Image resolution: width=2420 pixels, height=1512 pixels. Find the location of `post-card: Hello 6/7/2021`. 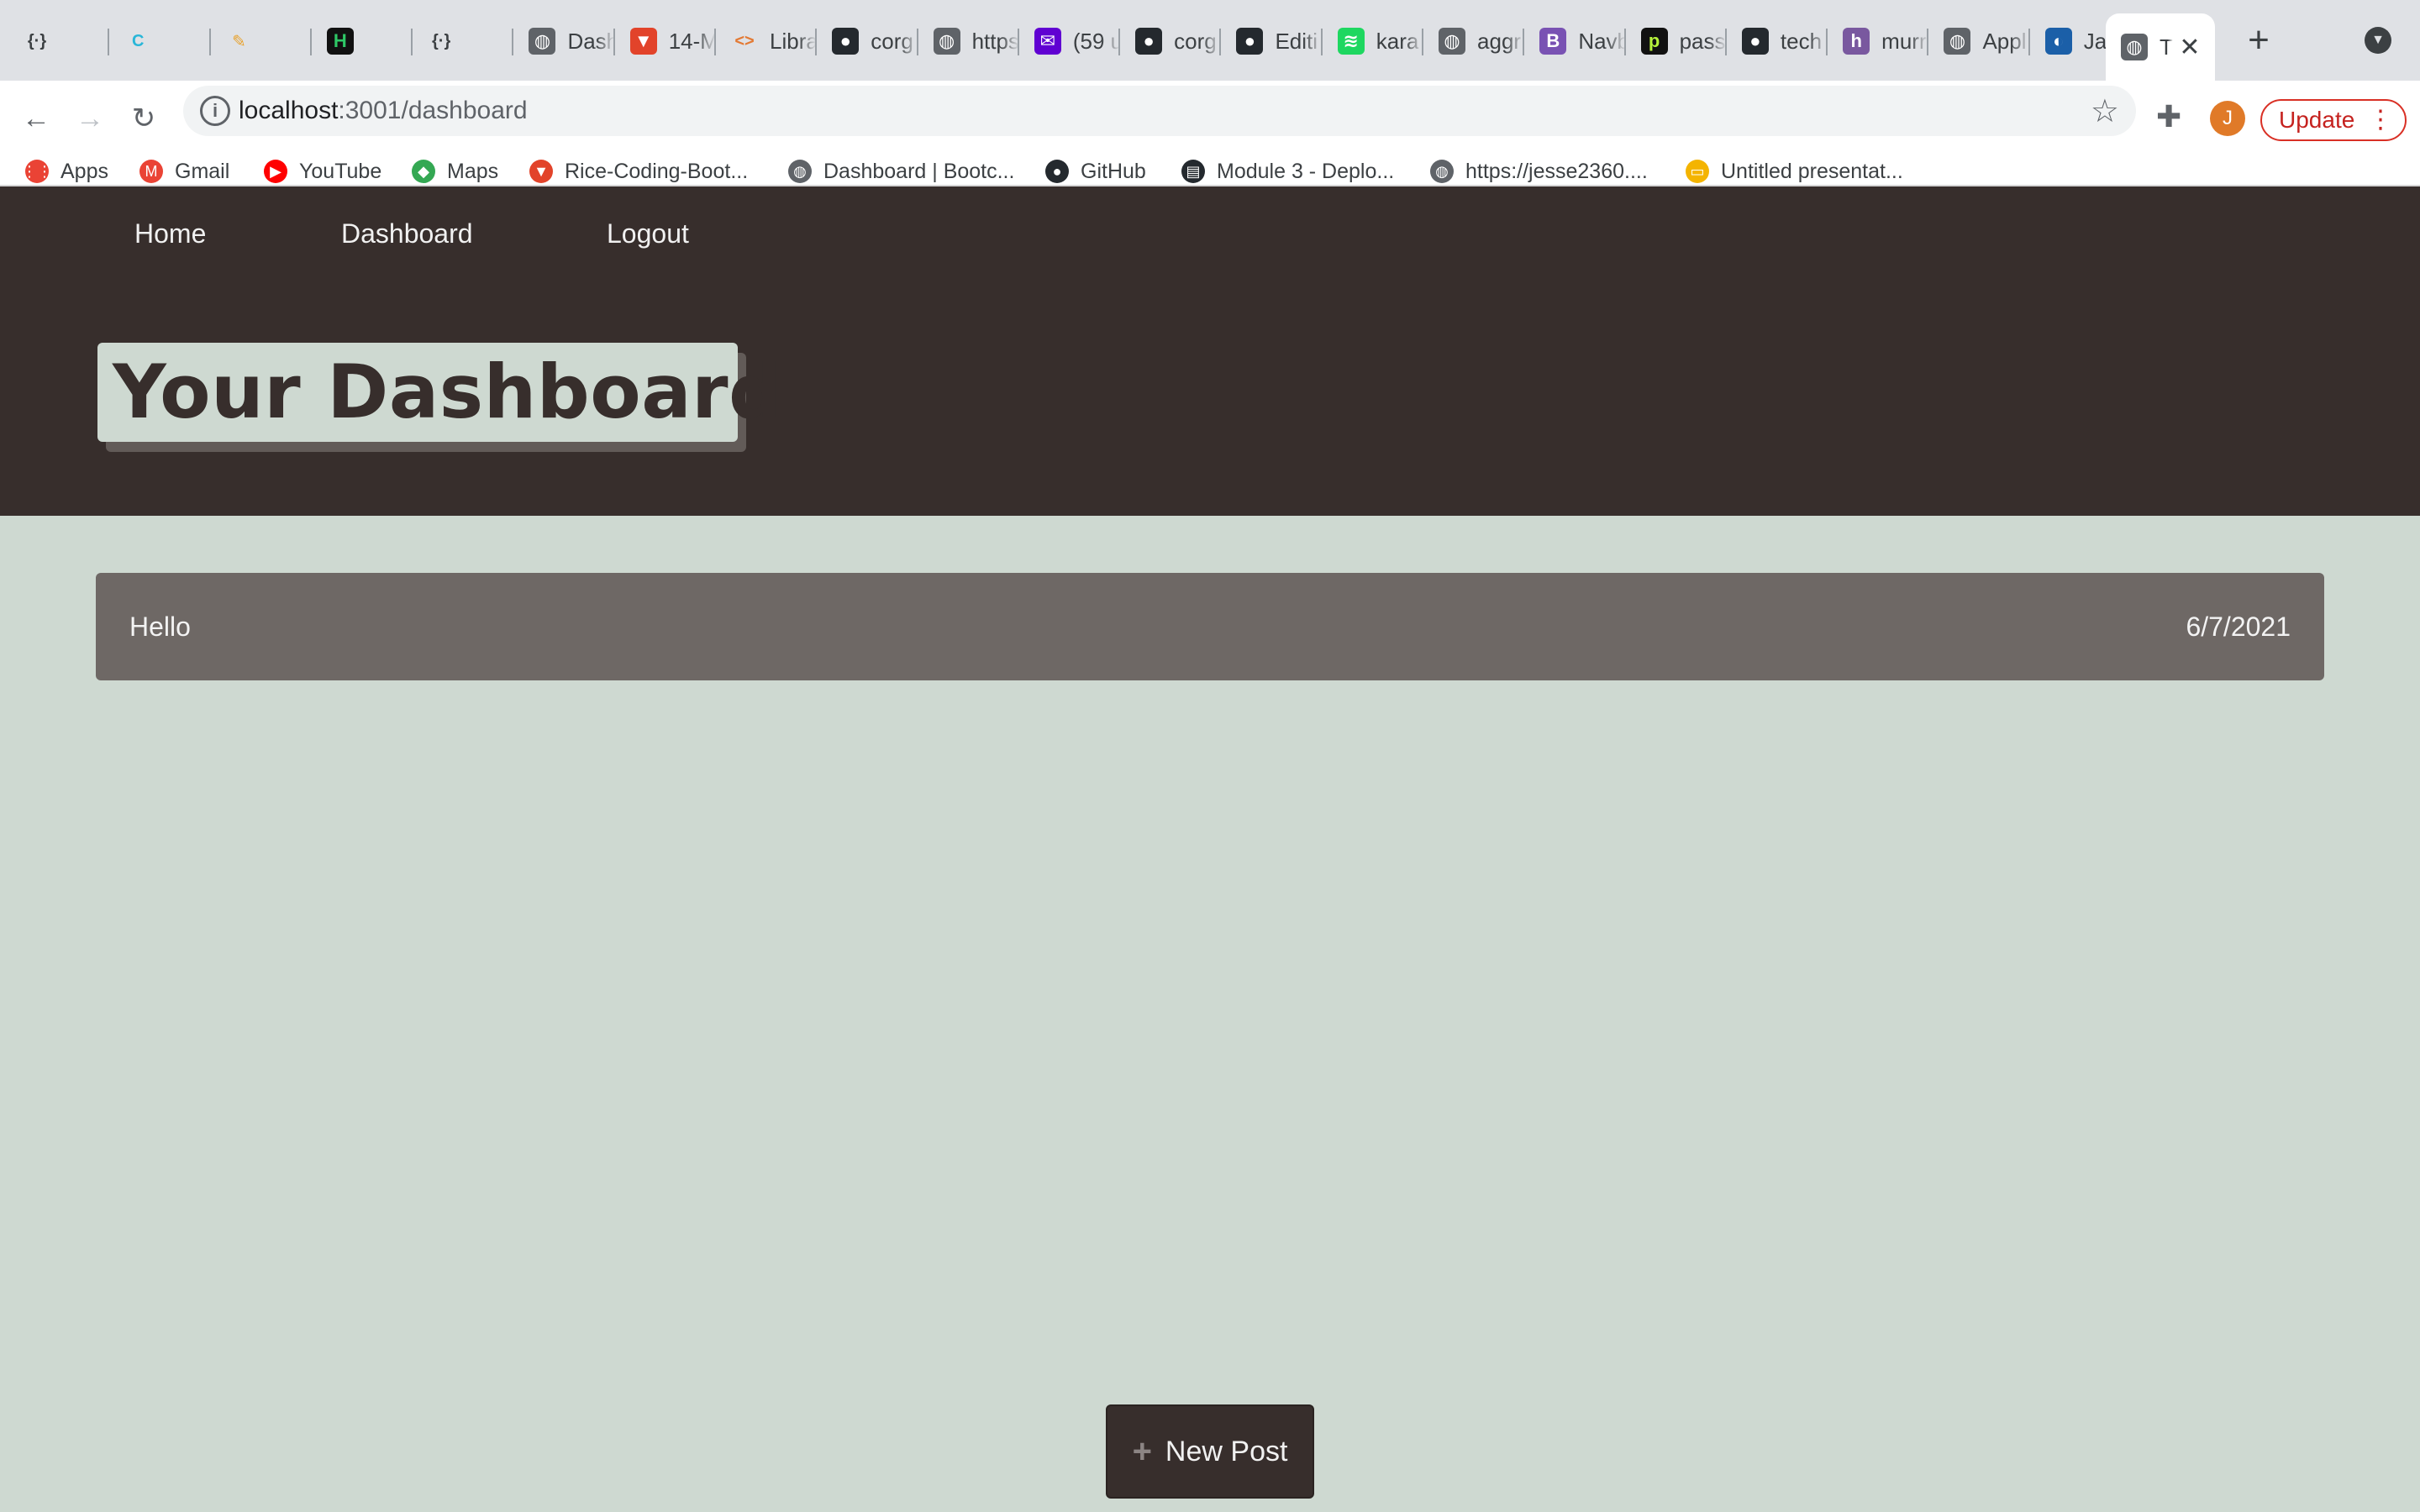

post-card: Hello 6/7/2021 is located at coordinates (1210, 626).